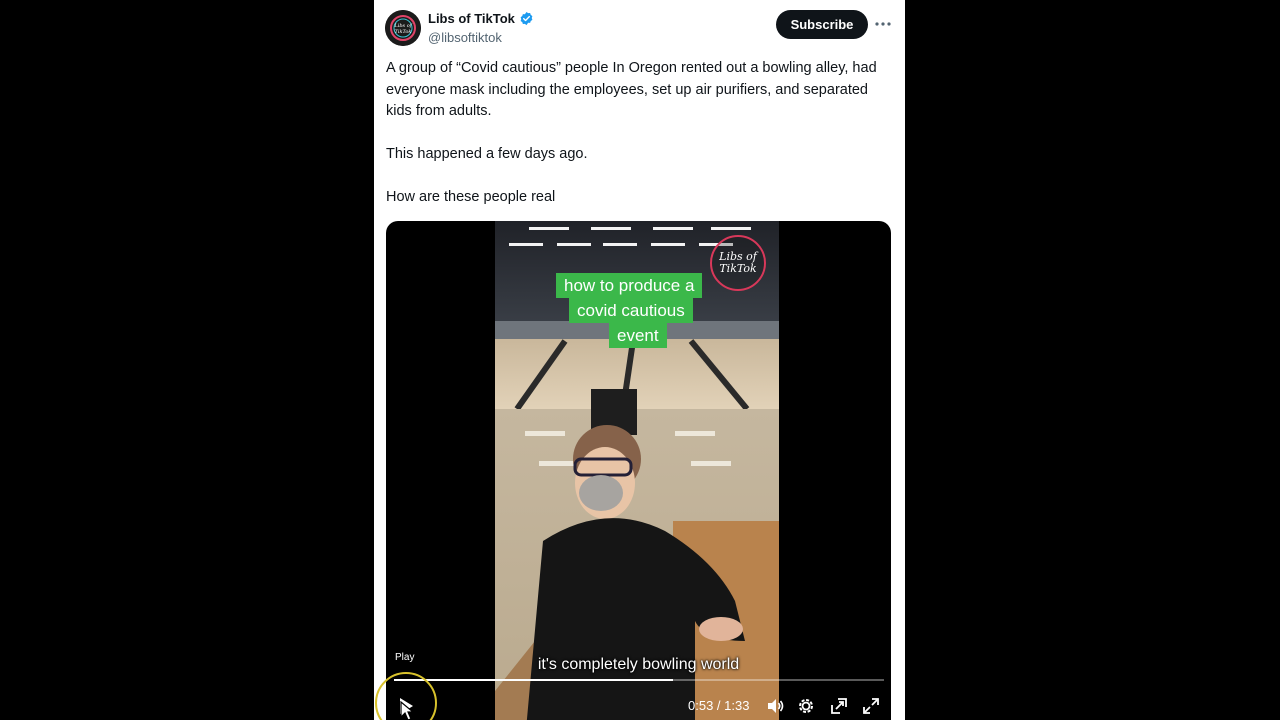 The image size is (1280, 720). What do you see at coordinates (638, 335) in the screenshot?
I see `video-caption-line: event` at bounding box center [638, 335].